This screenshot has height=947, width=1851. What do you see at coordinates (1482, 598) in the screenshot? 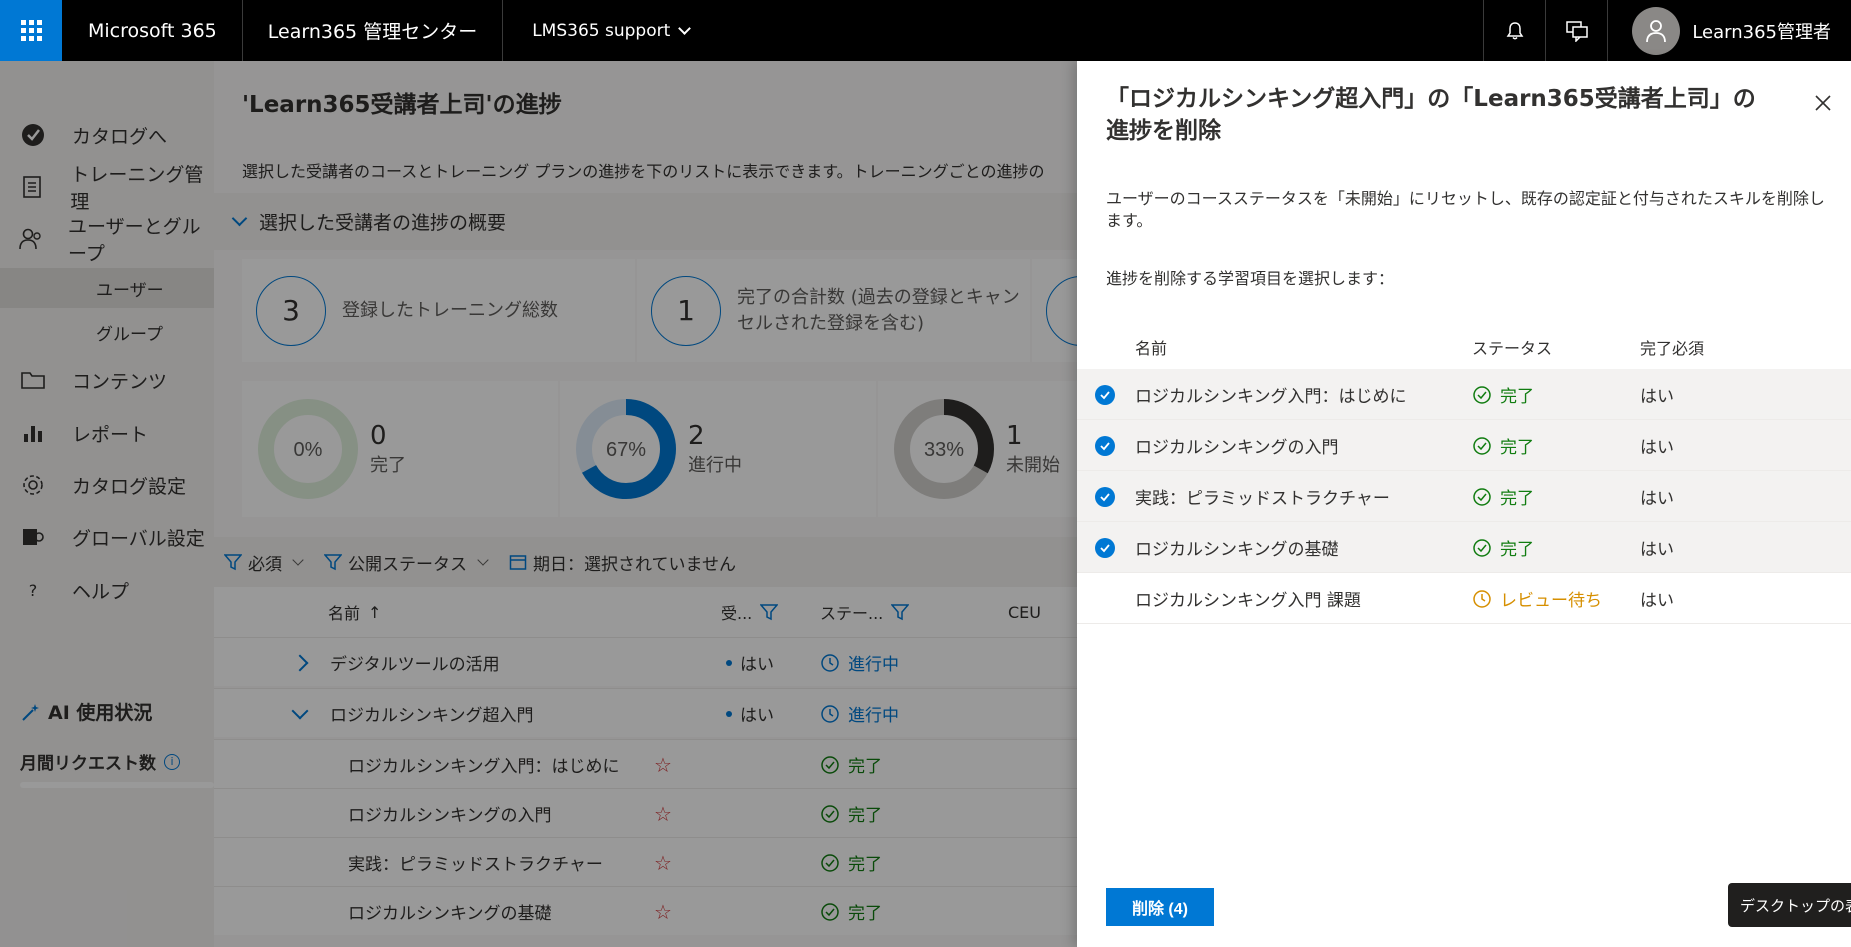
I see `clock-icon` at bounding box center [1482, 598].